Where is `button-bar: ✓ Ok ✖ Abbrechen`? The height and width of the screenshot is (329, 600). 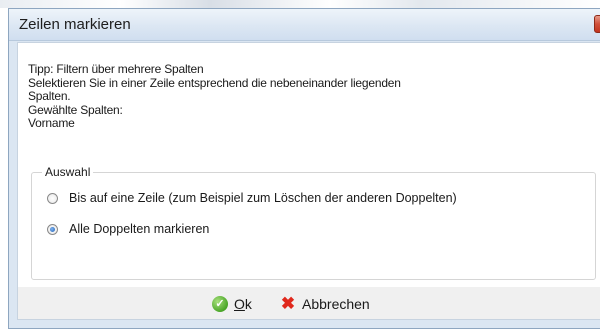 button-bar: ✓ Ok ✖ Abbrechen is located at coordinates (309, 303).